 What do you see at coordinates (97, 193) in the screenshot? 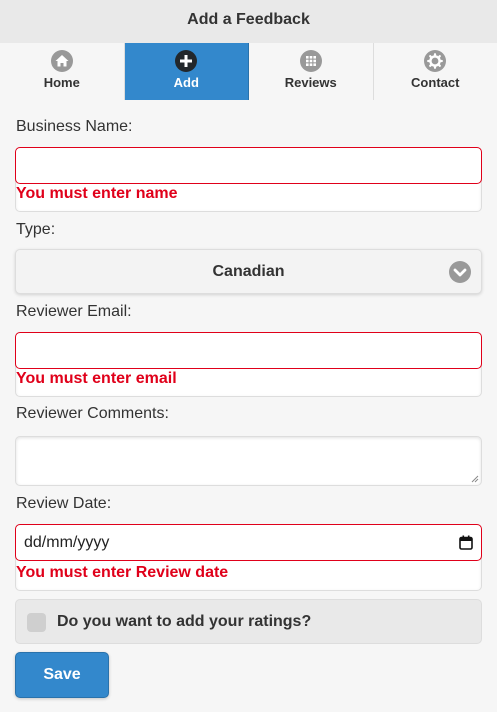
I see `business-name-error: You must enter name` at bounding box center [97, 193].